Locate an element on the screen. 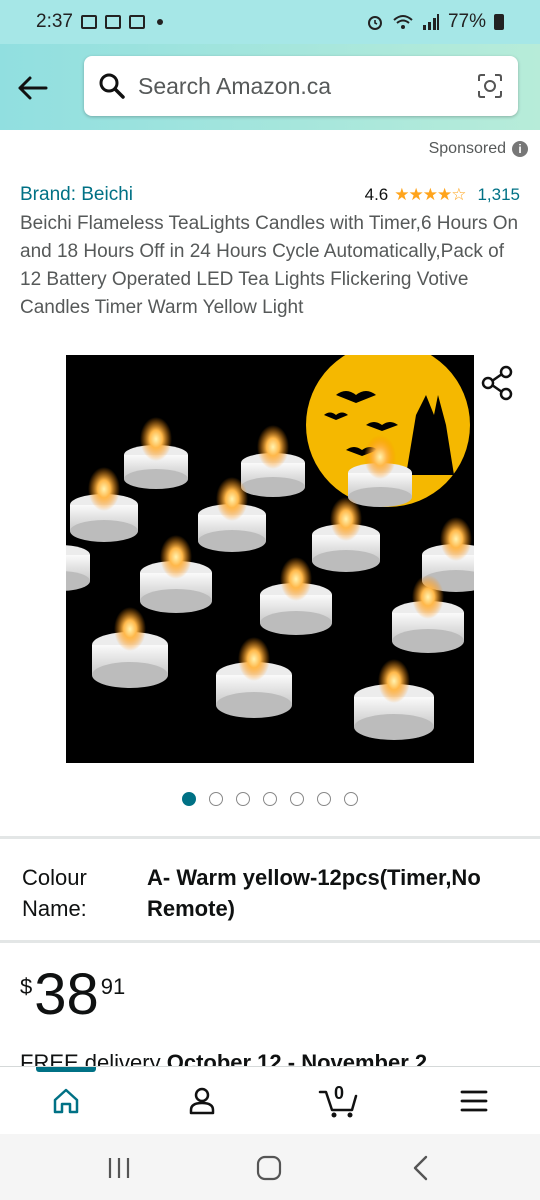  search-input: Search Amazon.ca is located at coordinates (301, 86).